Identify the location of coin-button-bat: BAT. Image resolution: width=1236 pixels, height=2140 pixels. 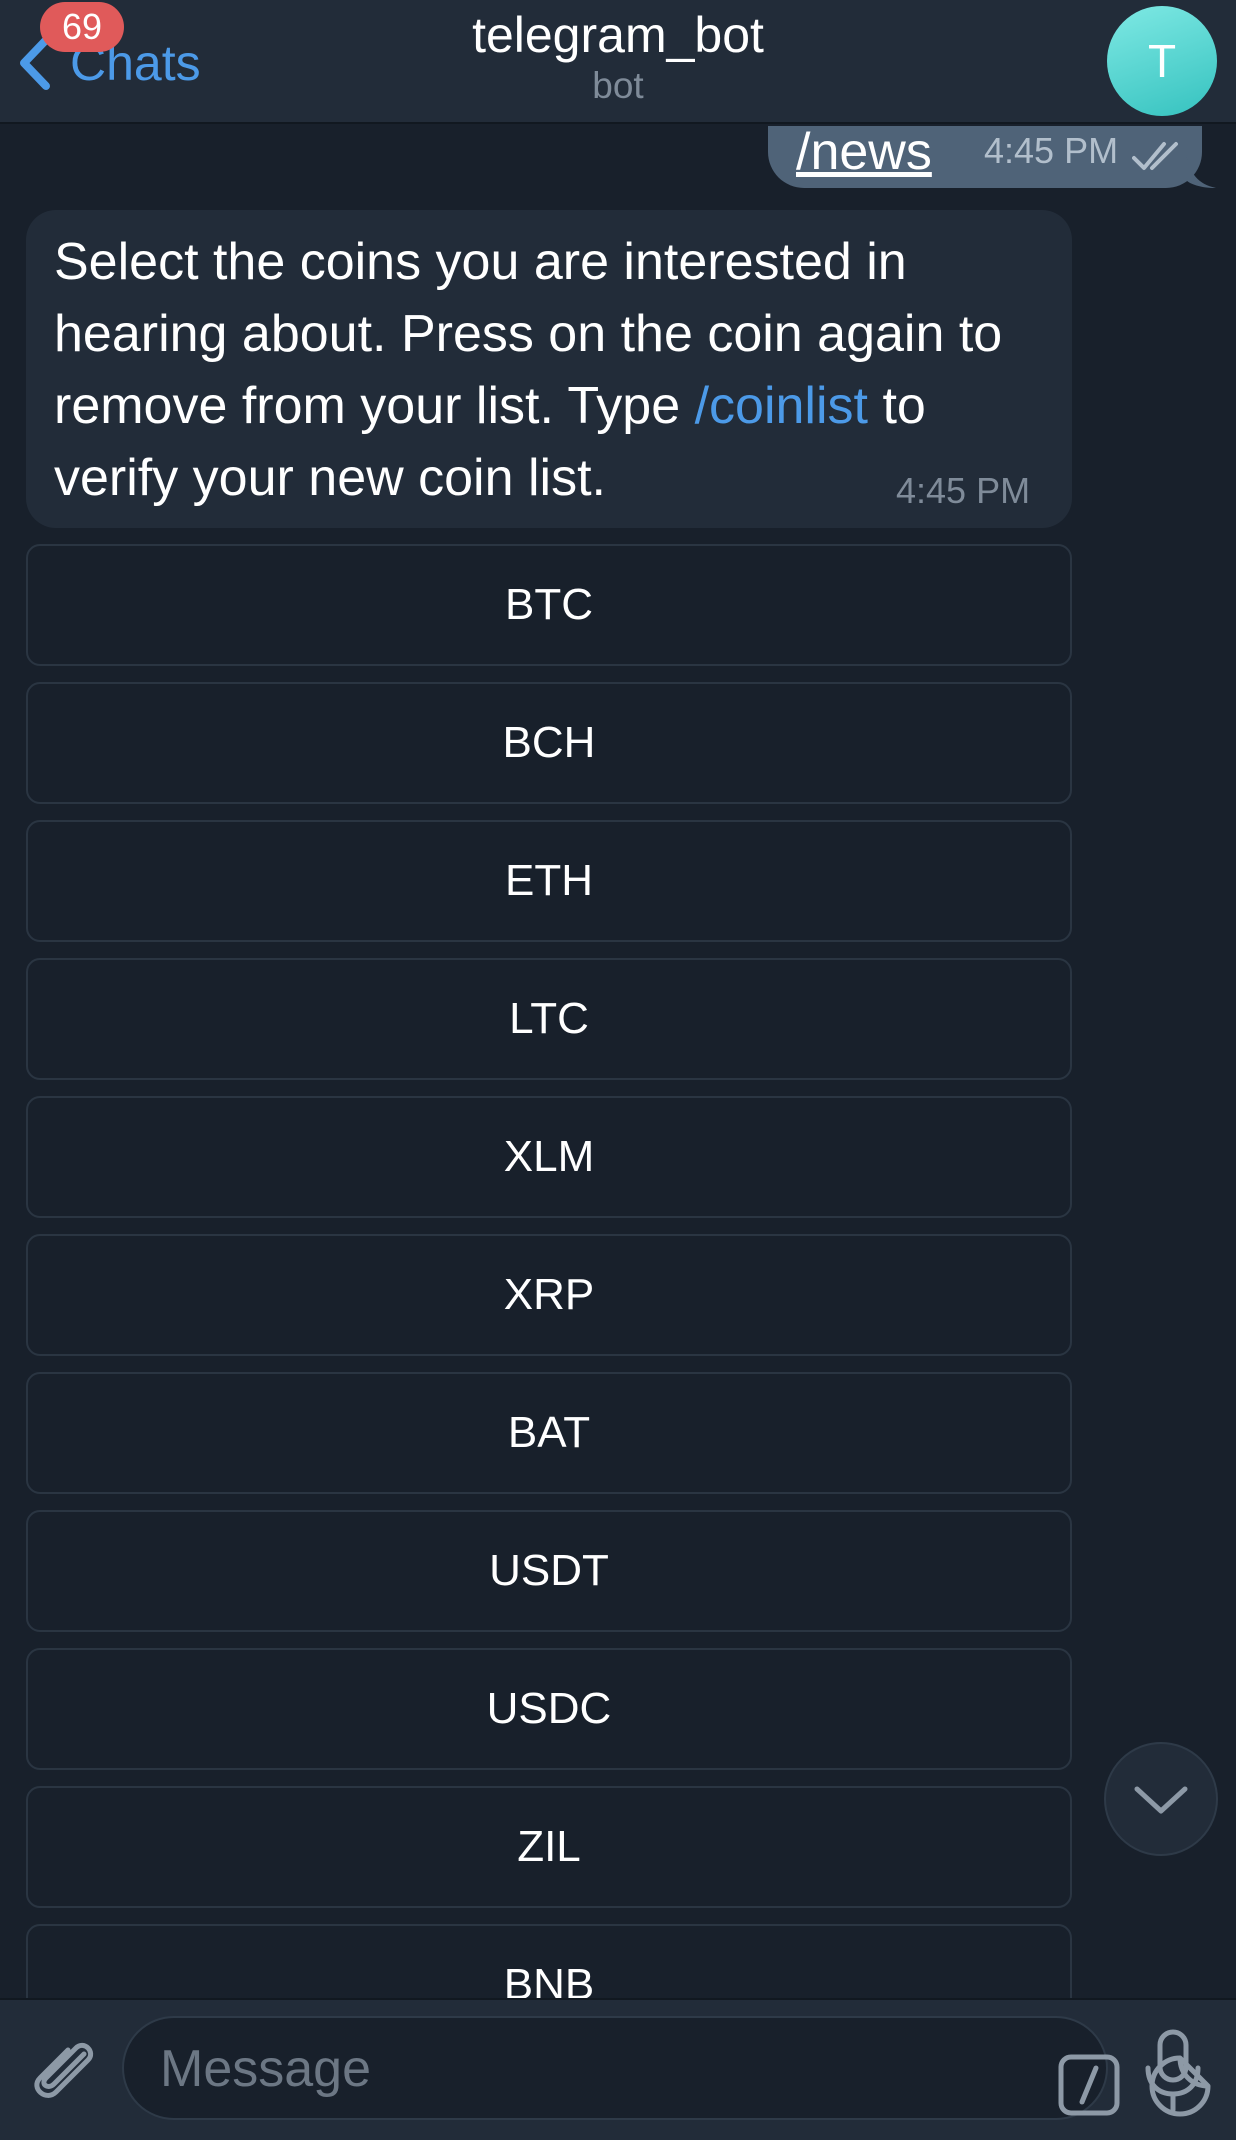
(549, 1433).